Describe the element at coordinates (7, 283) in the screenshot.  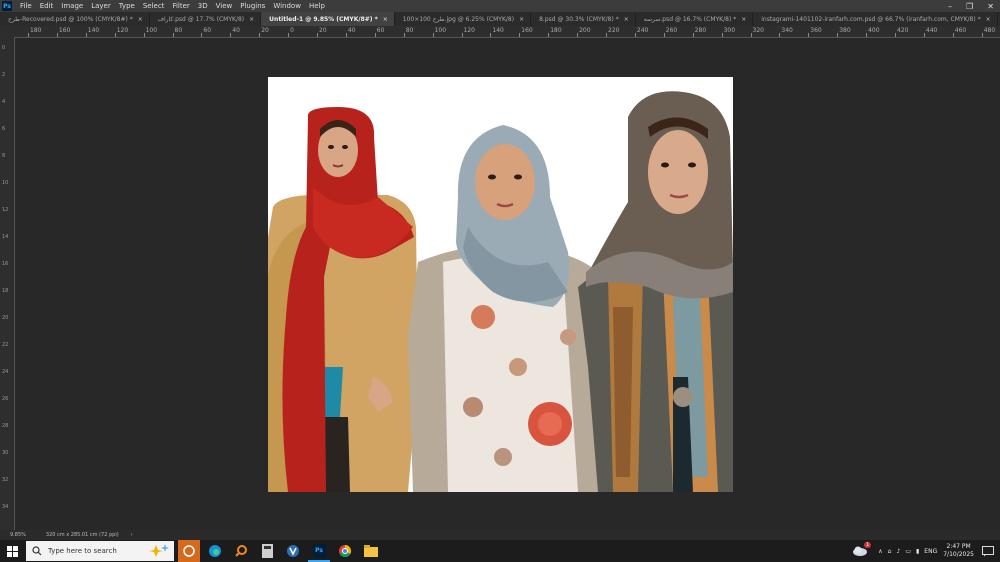
I see `vertical-ruler: 0 2 4 6 8 10 12 14 16 18 20 22 24 26 28 30 32 34` at that location.